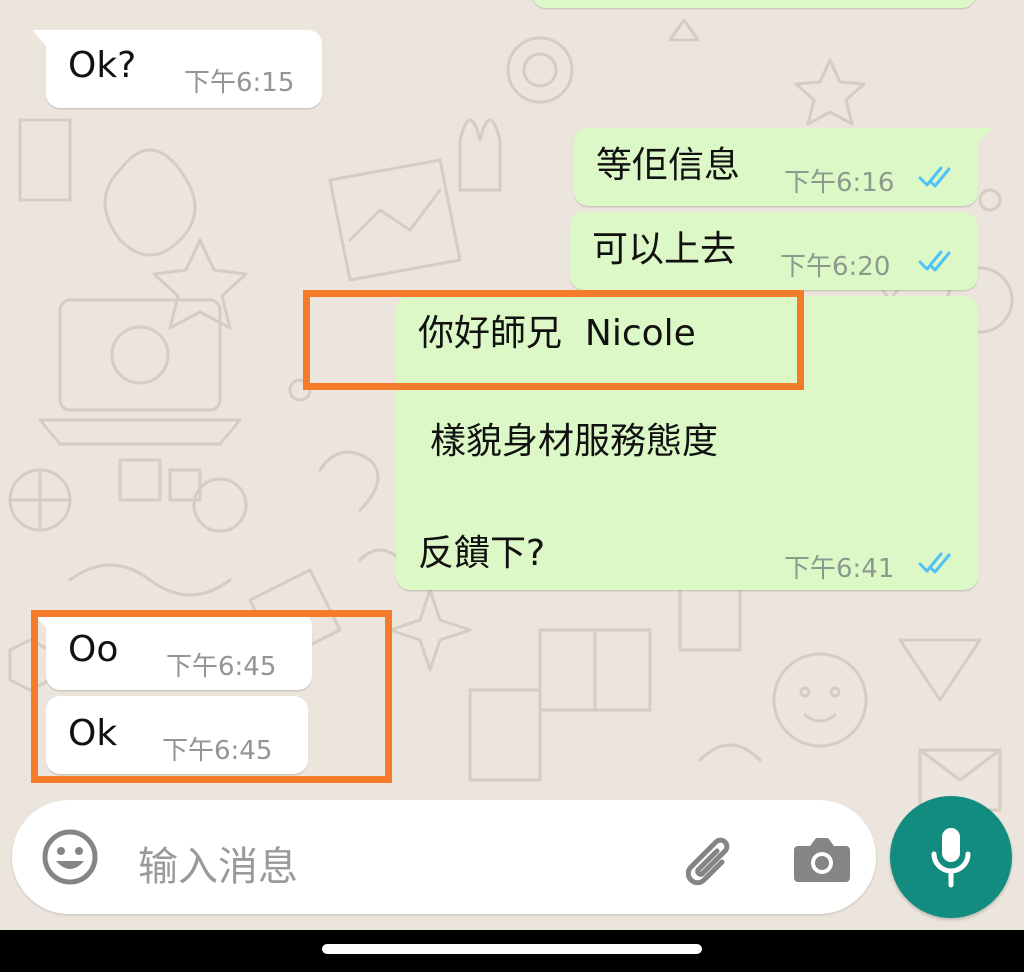  What do you see at coordinates (239, 83) in the screenshot?
I see `message-time: 下午6:15` at bounding box center [239, 83].